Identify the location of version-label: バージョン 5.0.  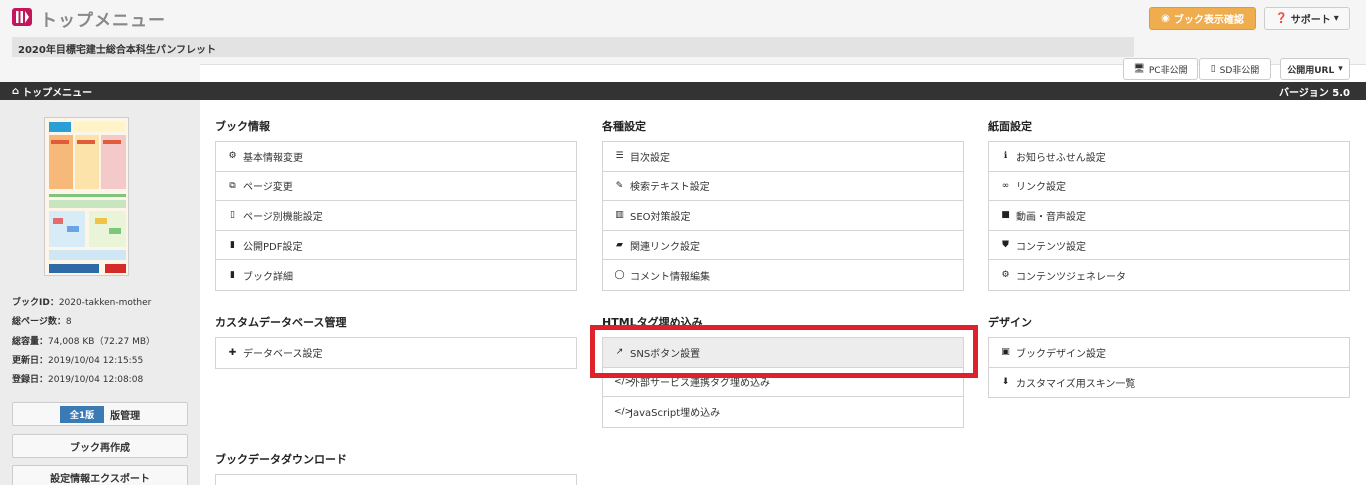
(1314, 93).